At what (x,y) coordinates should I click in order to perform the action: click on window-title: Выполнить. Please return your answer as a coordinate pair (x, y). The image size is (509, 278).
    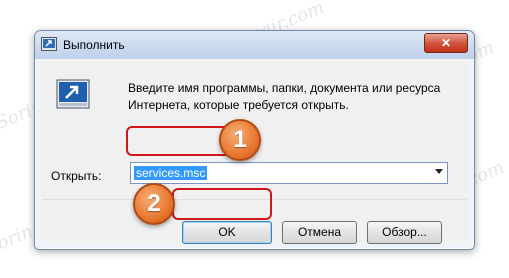
    Looking at the image, I should click on (94, 45).